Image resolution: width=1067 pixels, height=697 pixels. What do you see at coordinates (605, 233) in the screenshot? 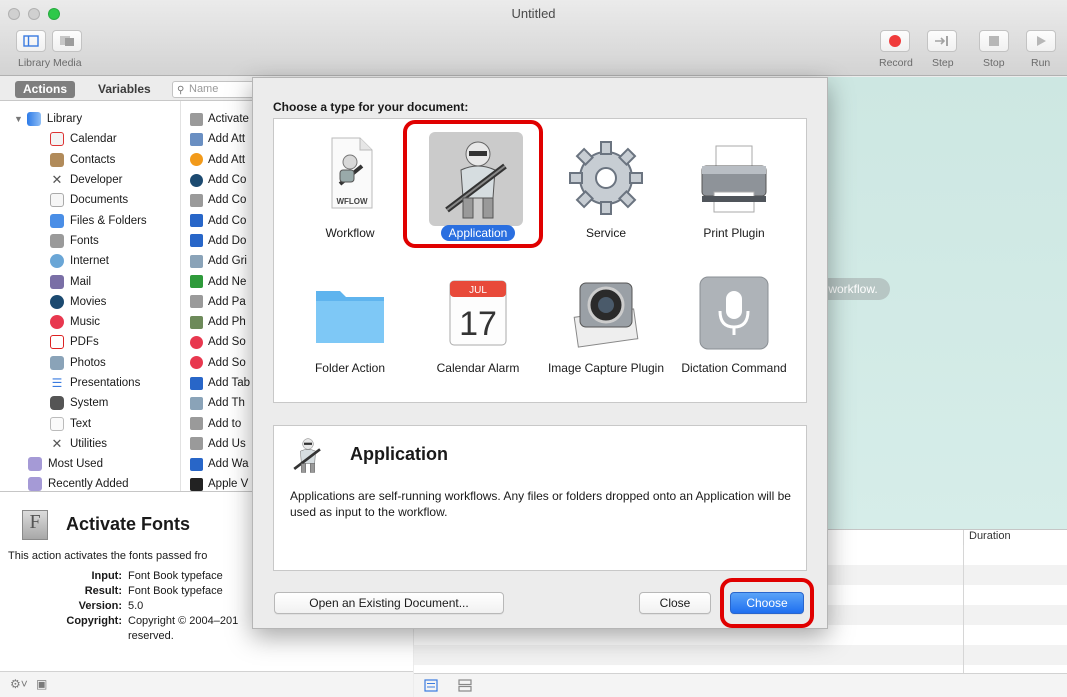
I see `type-label: Service` at bounding box center [605, 233].